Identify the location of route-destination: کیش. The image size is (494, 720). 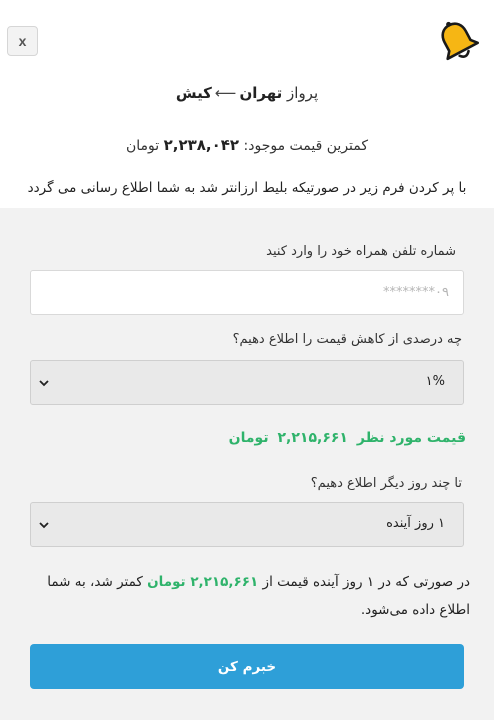
(193, 93).